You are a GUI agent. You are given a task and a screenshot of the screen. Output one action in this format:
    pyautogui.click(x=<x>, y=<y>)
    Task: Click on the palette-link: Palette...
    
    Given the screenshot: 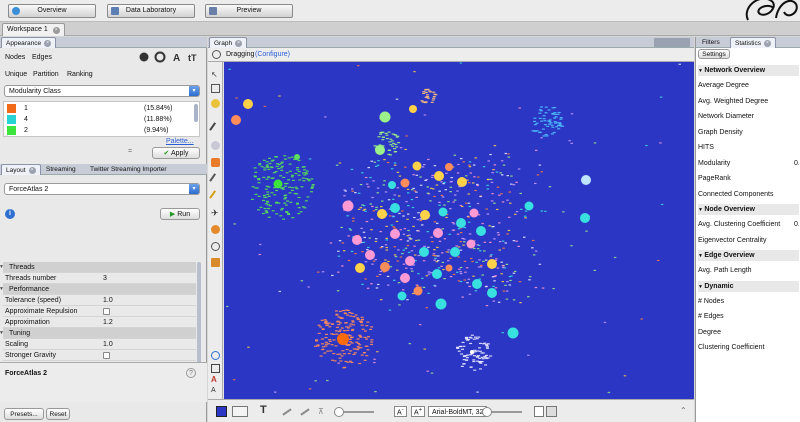 What is the action you would take?
    pyautogui.click(x=180, y=141)
    